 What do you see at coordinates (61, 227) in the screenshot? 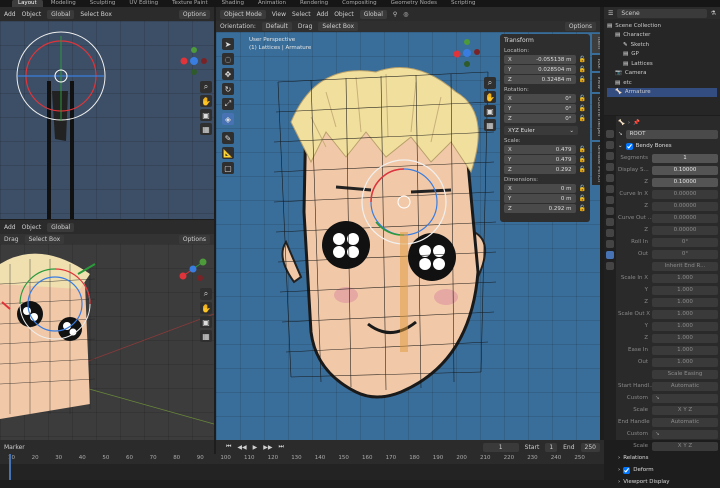
I see `transform-orientation-dropdown: Global` at bounding box center [61, 227].